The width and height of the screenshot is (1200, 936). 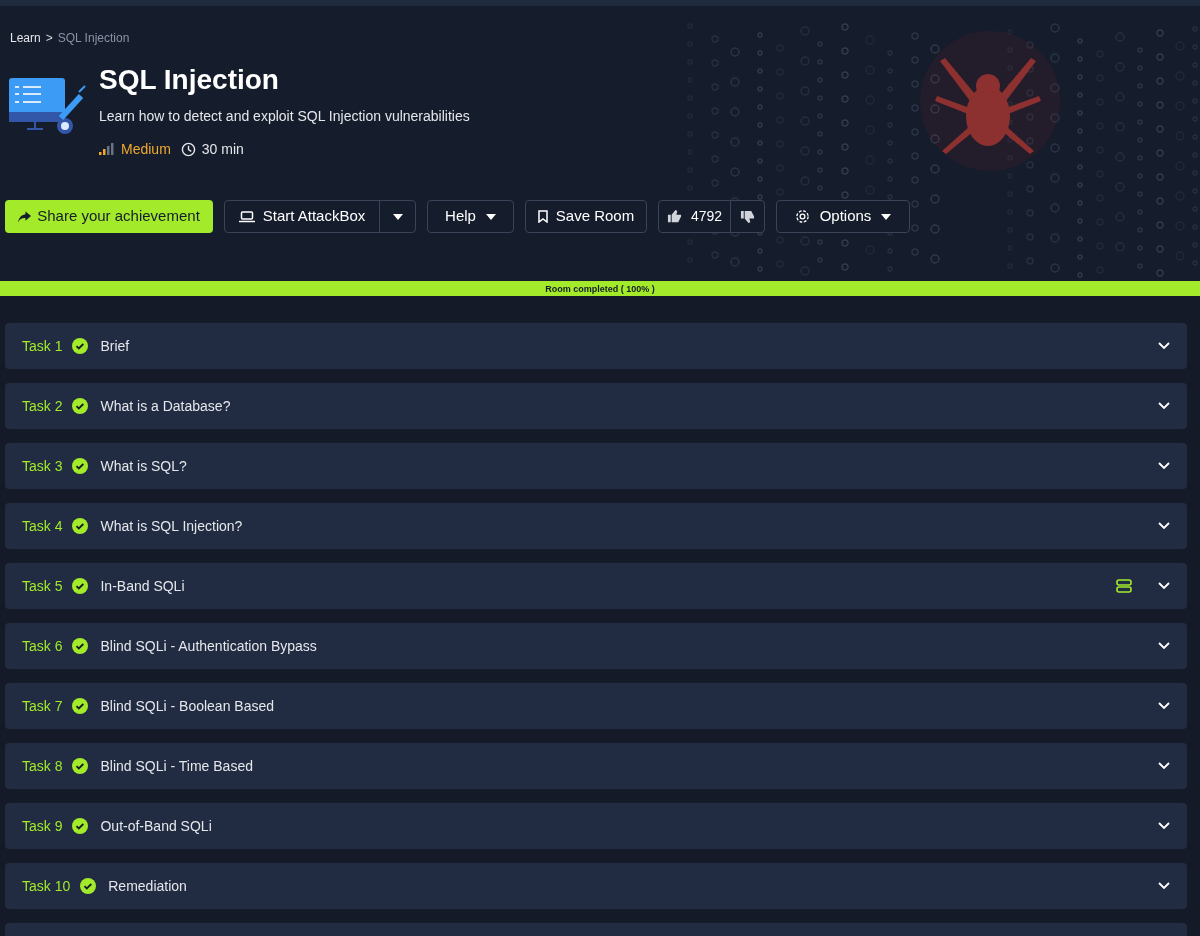 What do you see at coordinates (143, 586) in the screenshot?
I see `task-title: In-Band SQLi` at bounding box center [143, 586].